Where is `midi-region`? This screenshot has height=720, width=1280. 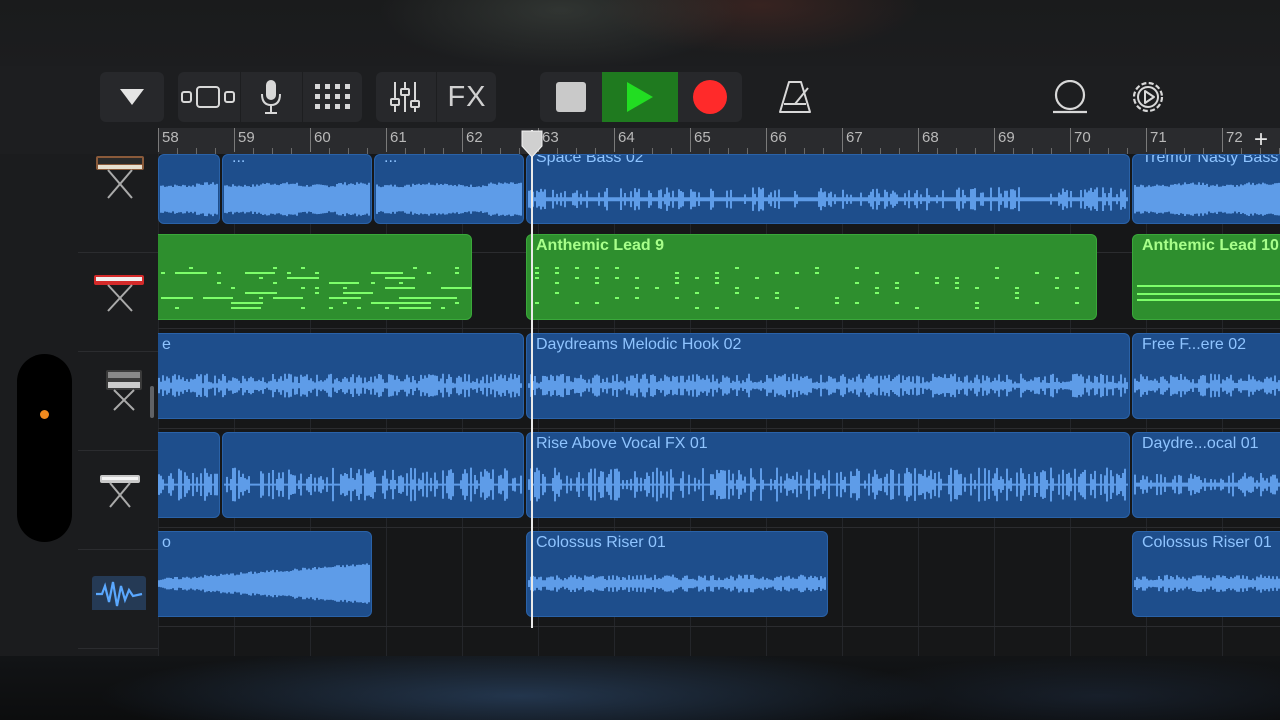
midi-region is located at coordinates (315, 277).